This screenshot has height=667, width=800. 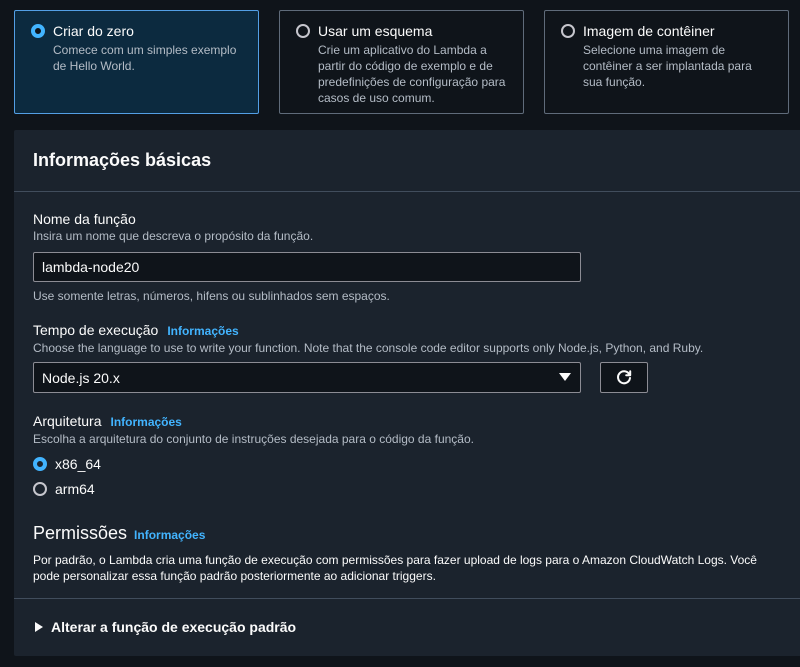 What do you see at coordinates (649, 31) in the screenshot?
I see `option-title: Imagem de contêiner` at bounding box center [649, 31].